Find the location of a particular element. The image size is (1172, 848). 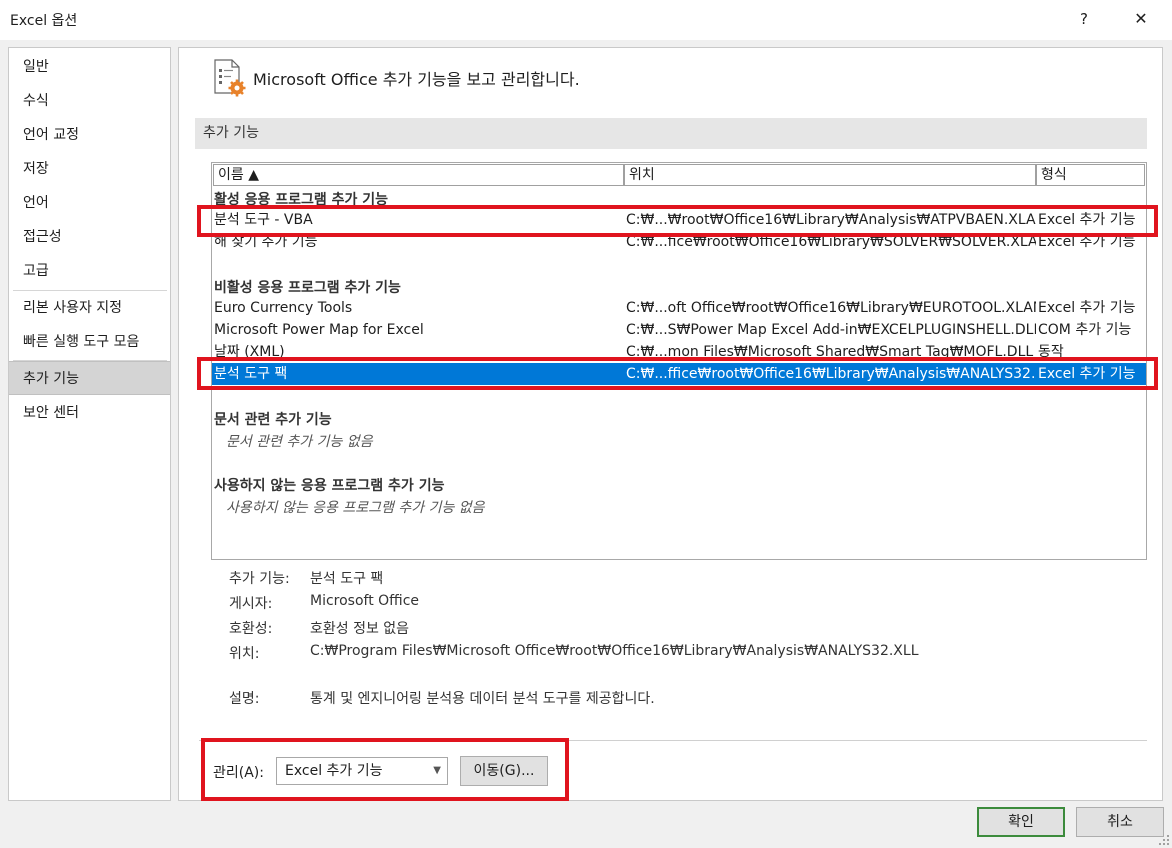

manage-select: Excel 추가 기능 ▼ is located at coordinates (362, 771).